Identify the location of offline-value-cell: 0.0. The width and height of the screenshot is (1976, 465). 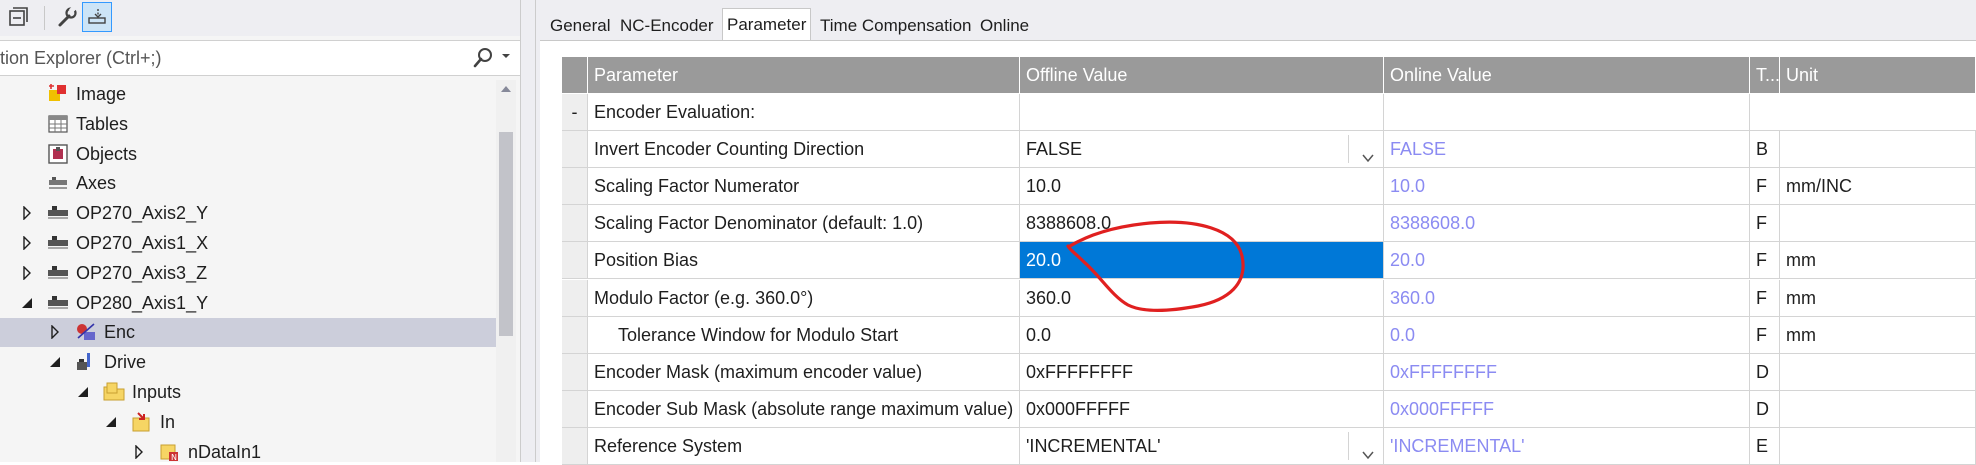
(1202, 334).